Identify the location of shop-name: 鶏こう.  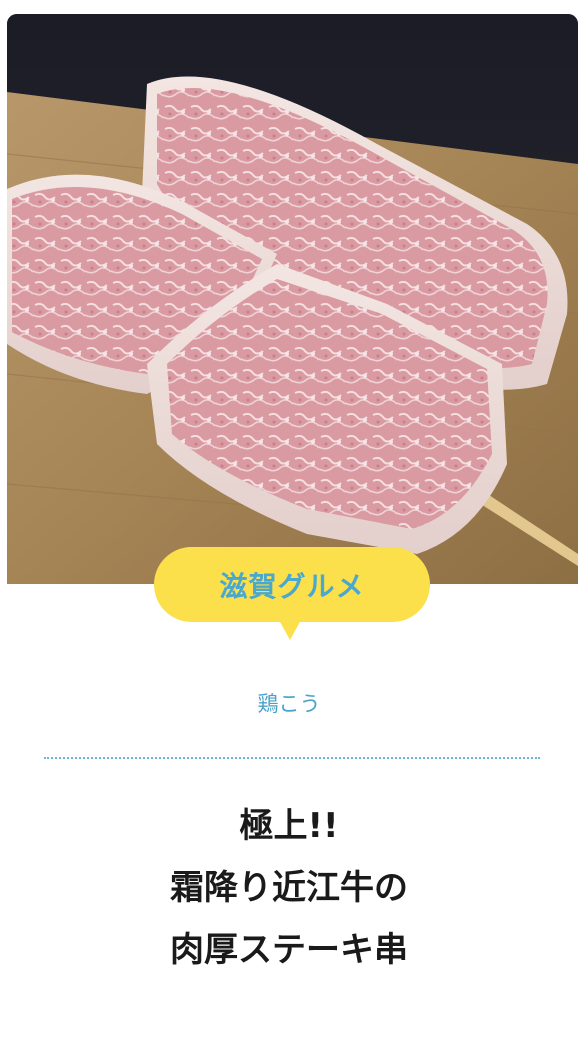
(289, 703).